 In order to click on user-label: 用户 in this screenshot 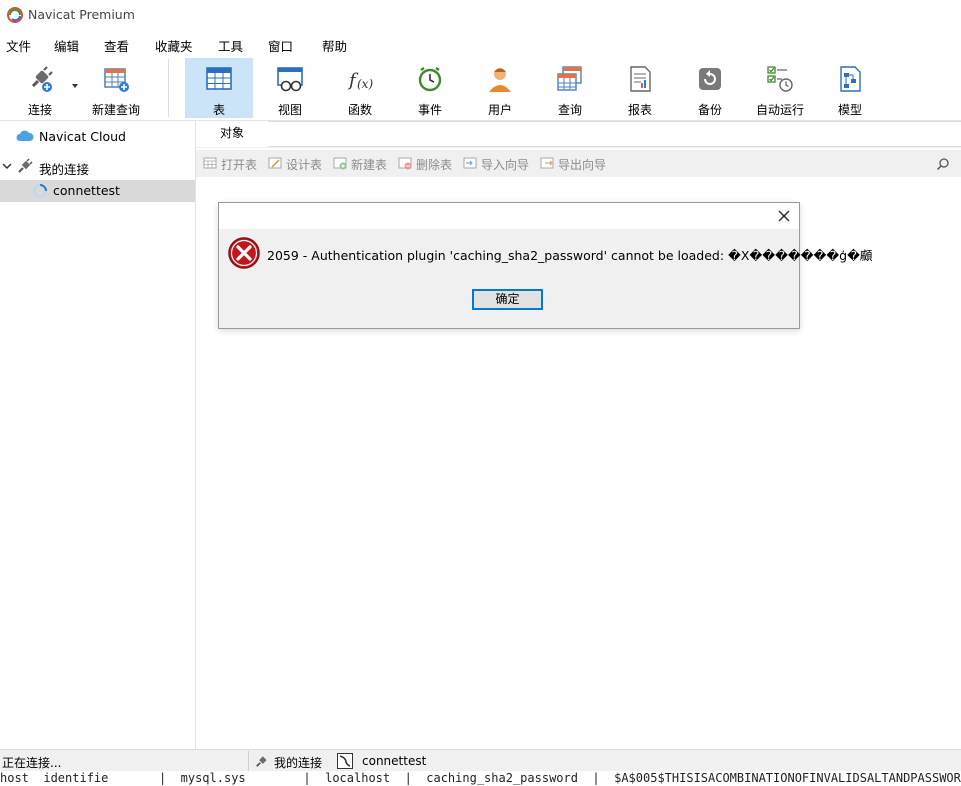, I will do `click(499, 110)`.